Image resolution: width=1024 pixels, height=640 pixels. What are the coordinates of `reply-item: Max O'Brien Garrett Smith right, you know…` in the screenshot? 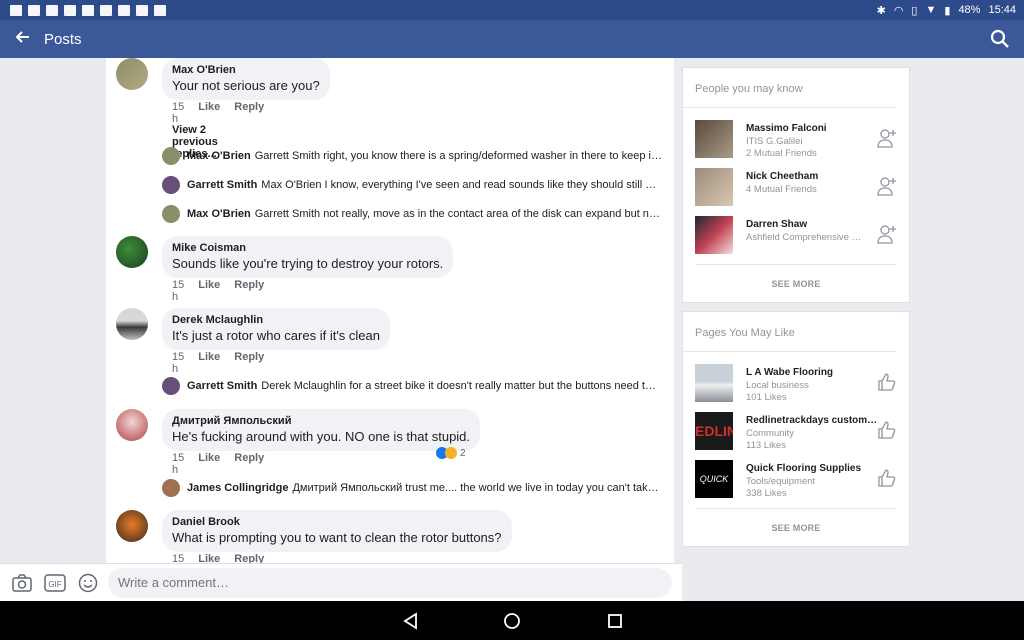 It's located at (412, 156).